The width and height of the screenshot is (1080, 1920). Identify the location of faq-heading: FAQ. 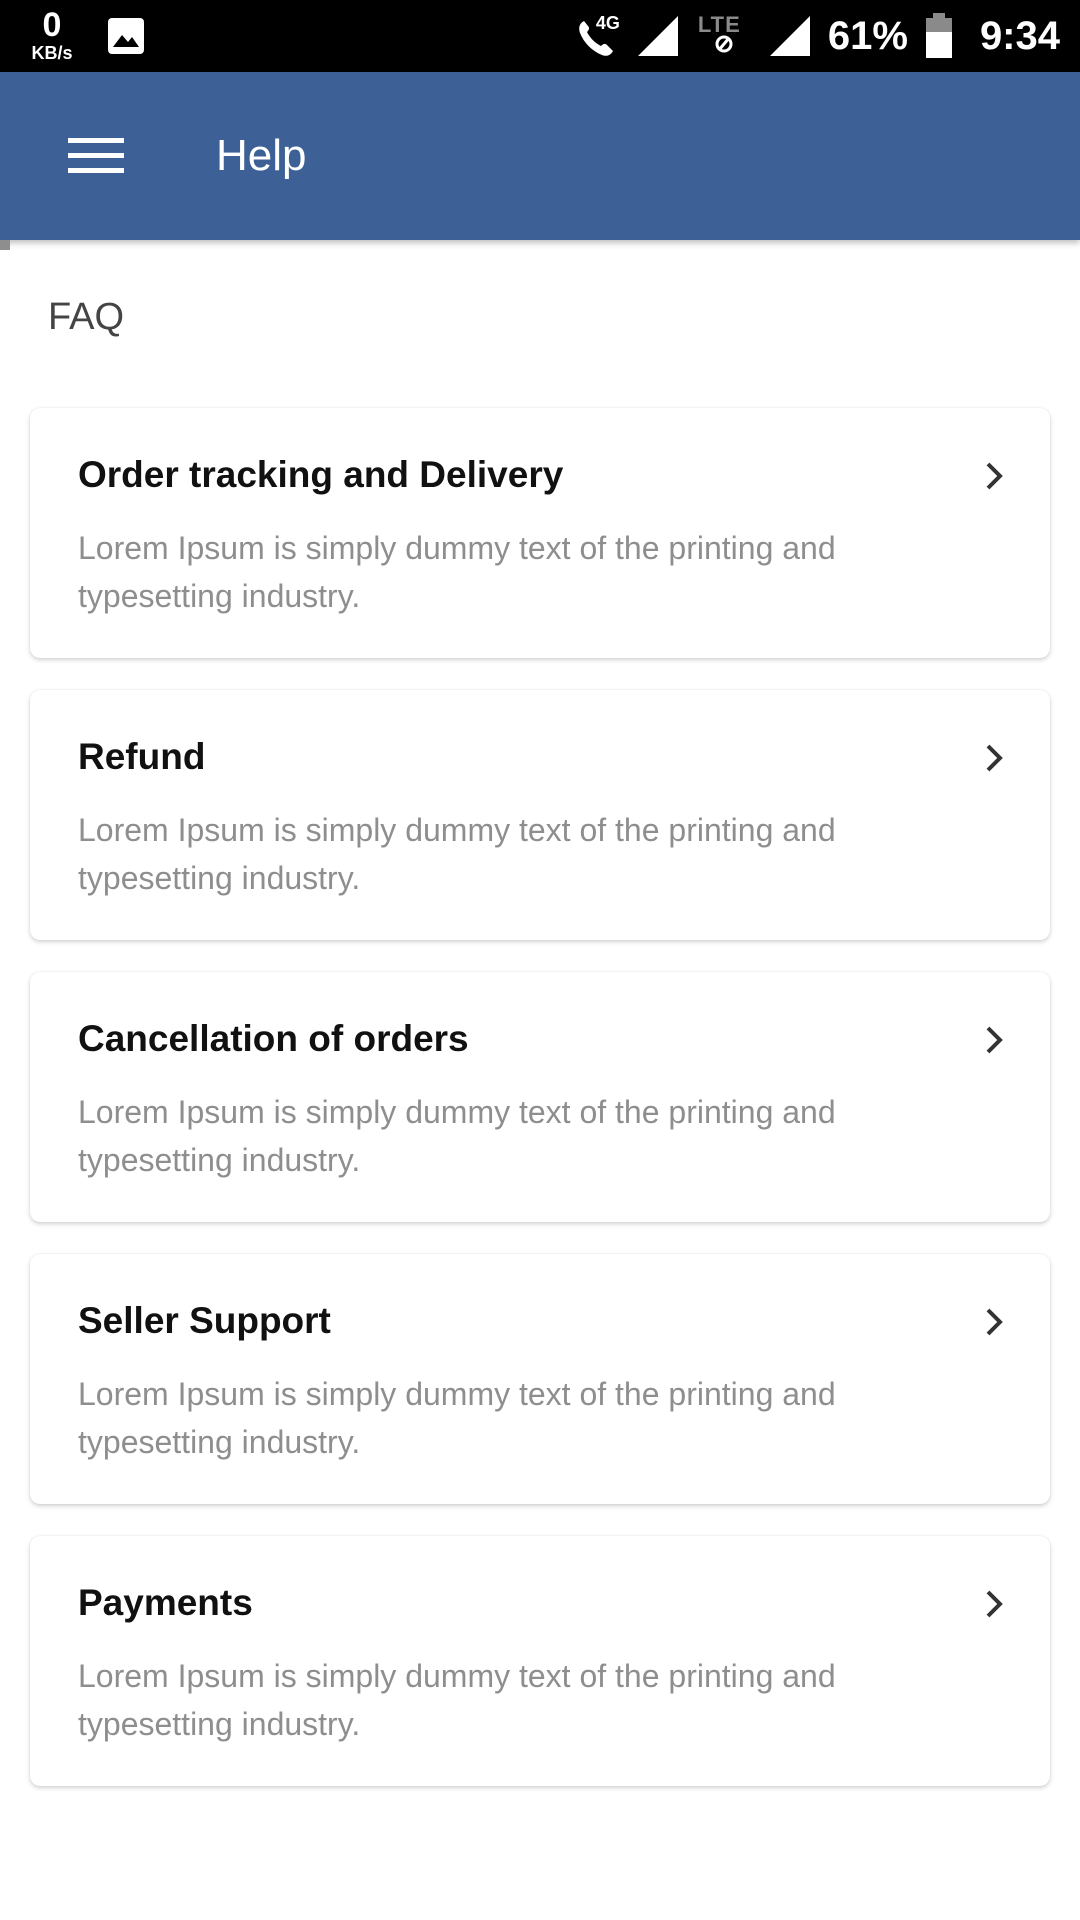
(86, 317).